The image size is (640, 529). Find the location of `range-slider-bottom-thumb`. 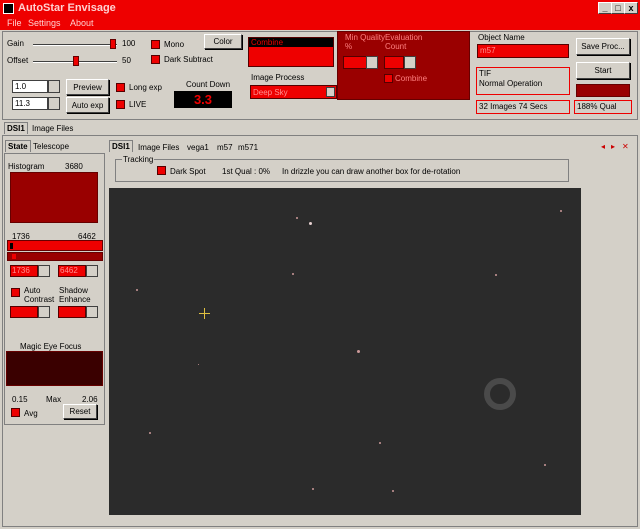

range-slider-bottom-thumb is located at coordinates (14, 256).